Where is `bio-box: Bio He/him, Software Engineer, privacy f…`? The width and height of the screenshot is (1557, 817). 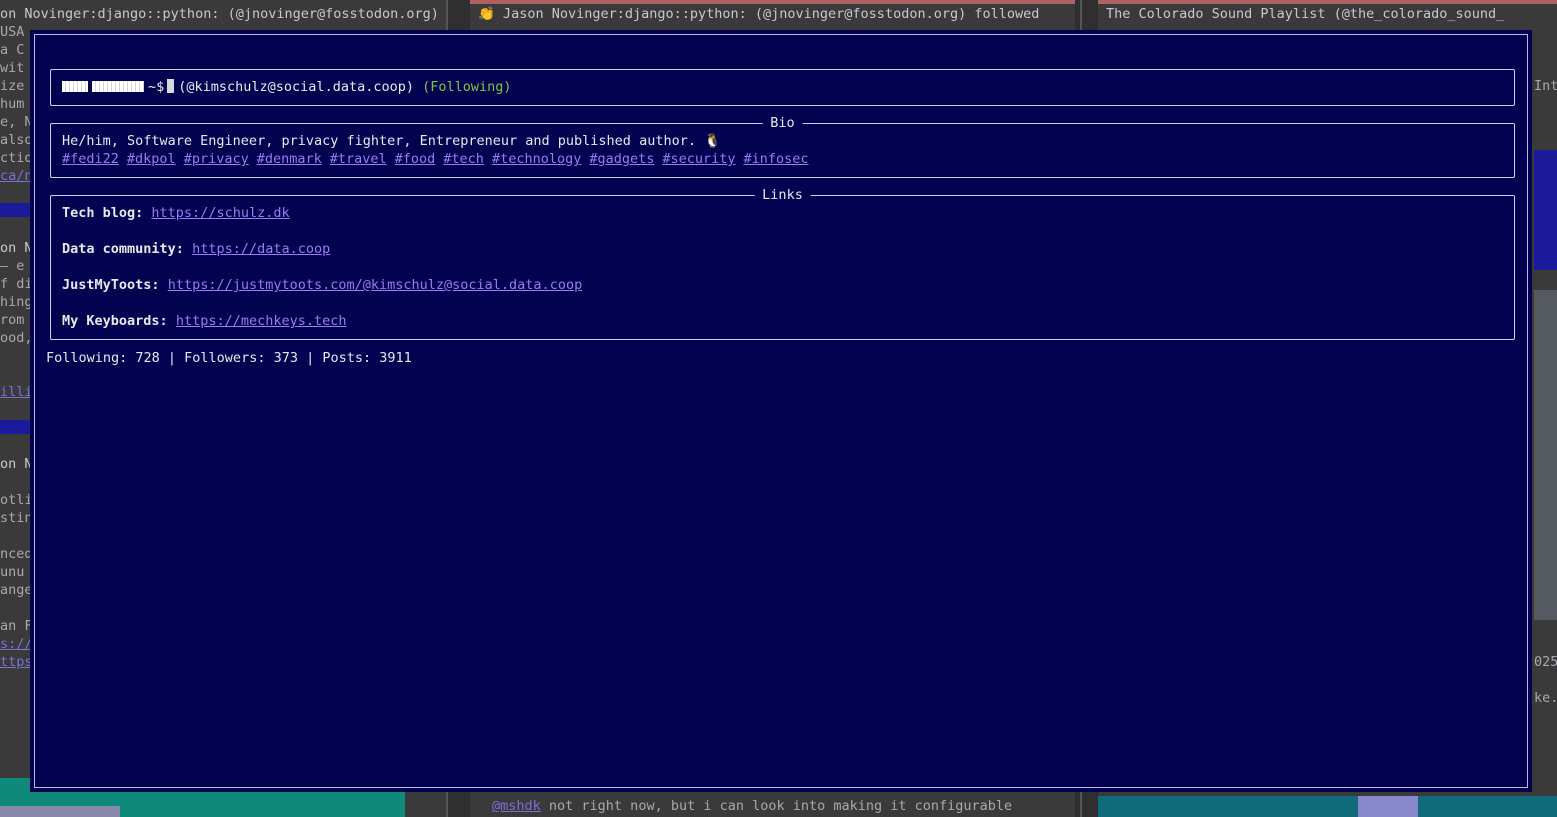 bio-box: Bio He/him, Software Engineer, privacy f… is located at coordinates (782, 146).